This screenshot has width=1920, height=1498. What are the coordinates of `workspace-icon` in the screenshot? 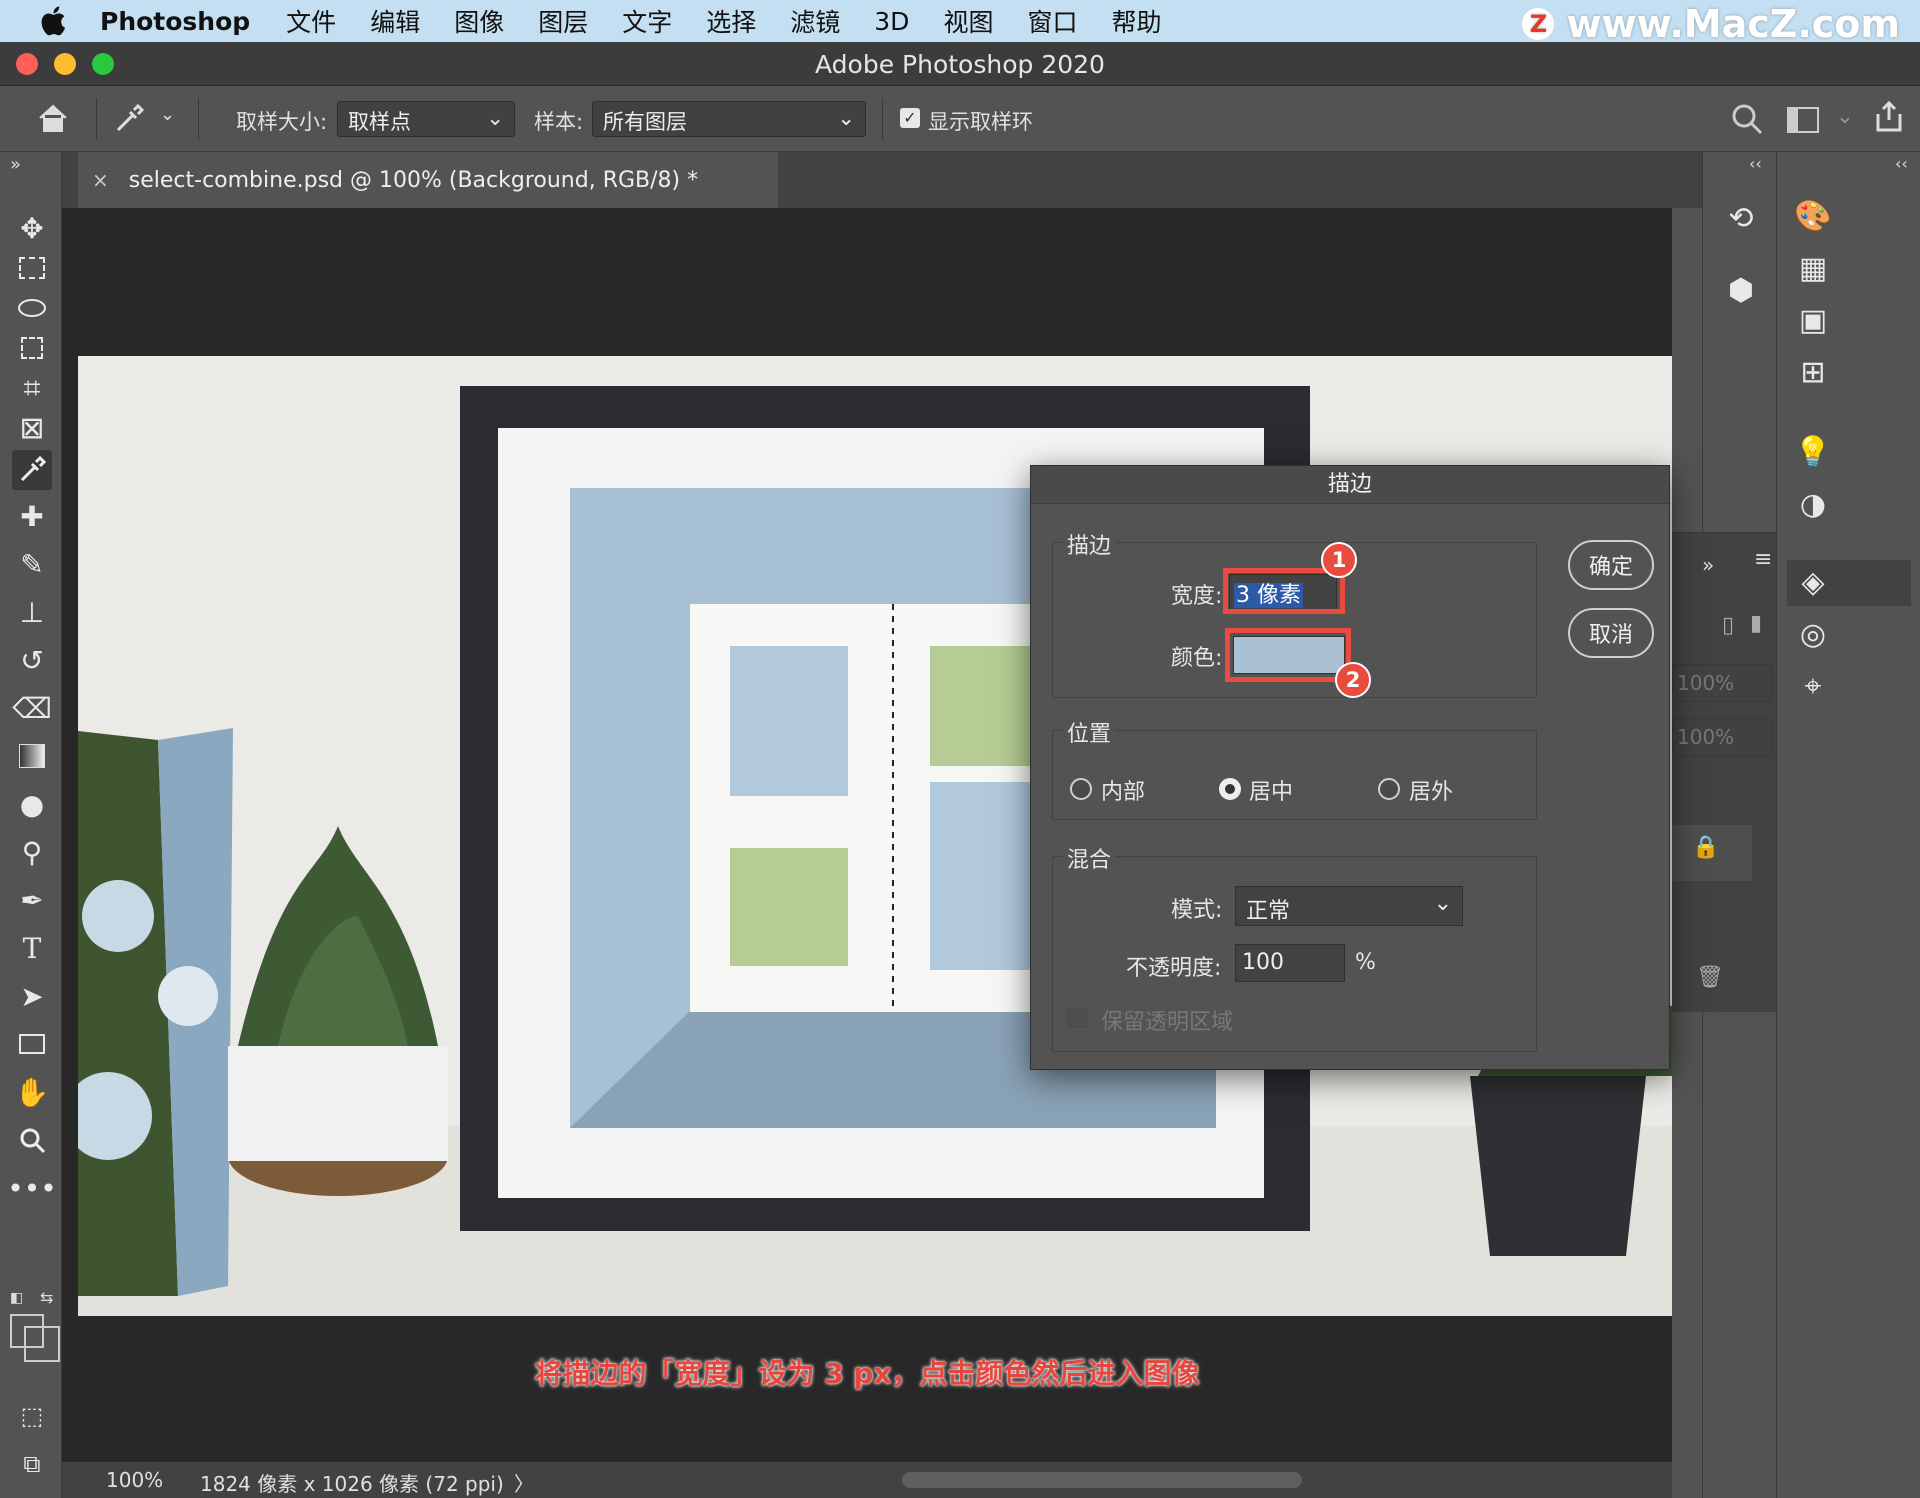 It's located at (1803, 120).